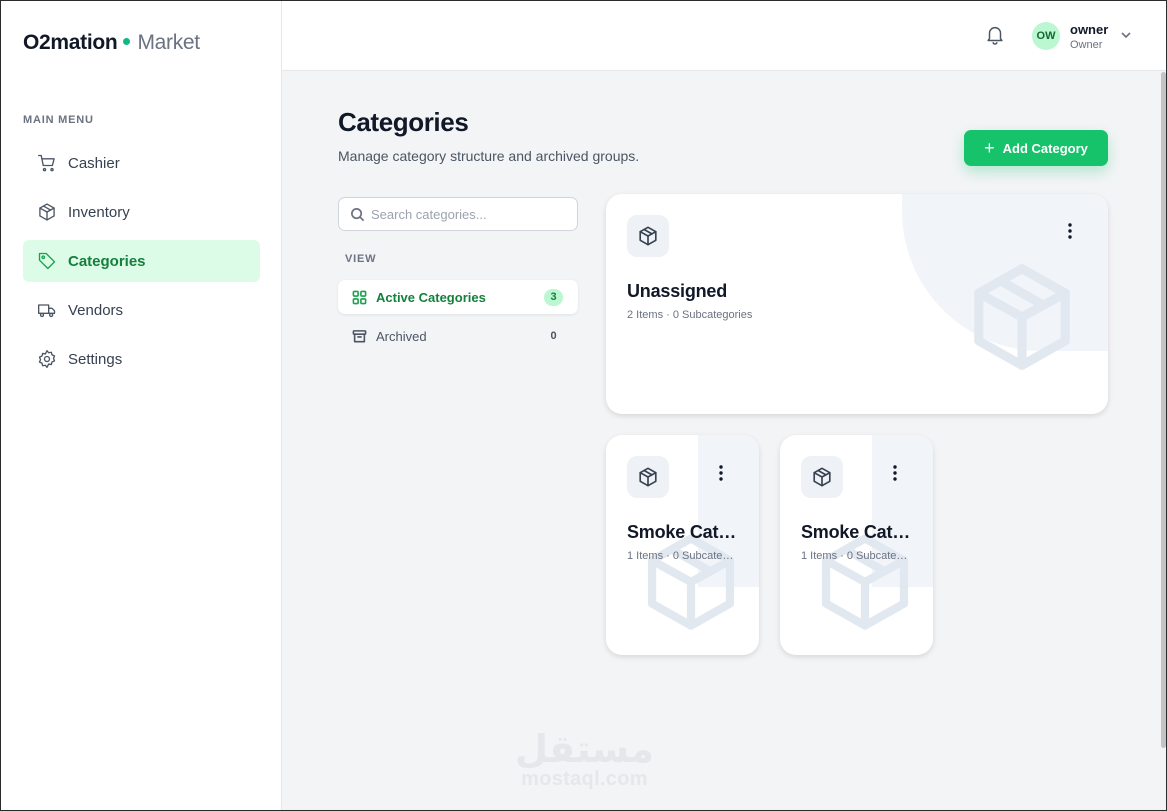 This screenshot has height=811, width=1167. I want to click on search-icon, so click(358, 214).